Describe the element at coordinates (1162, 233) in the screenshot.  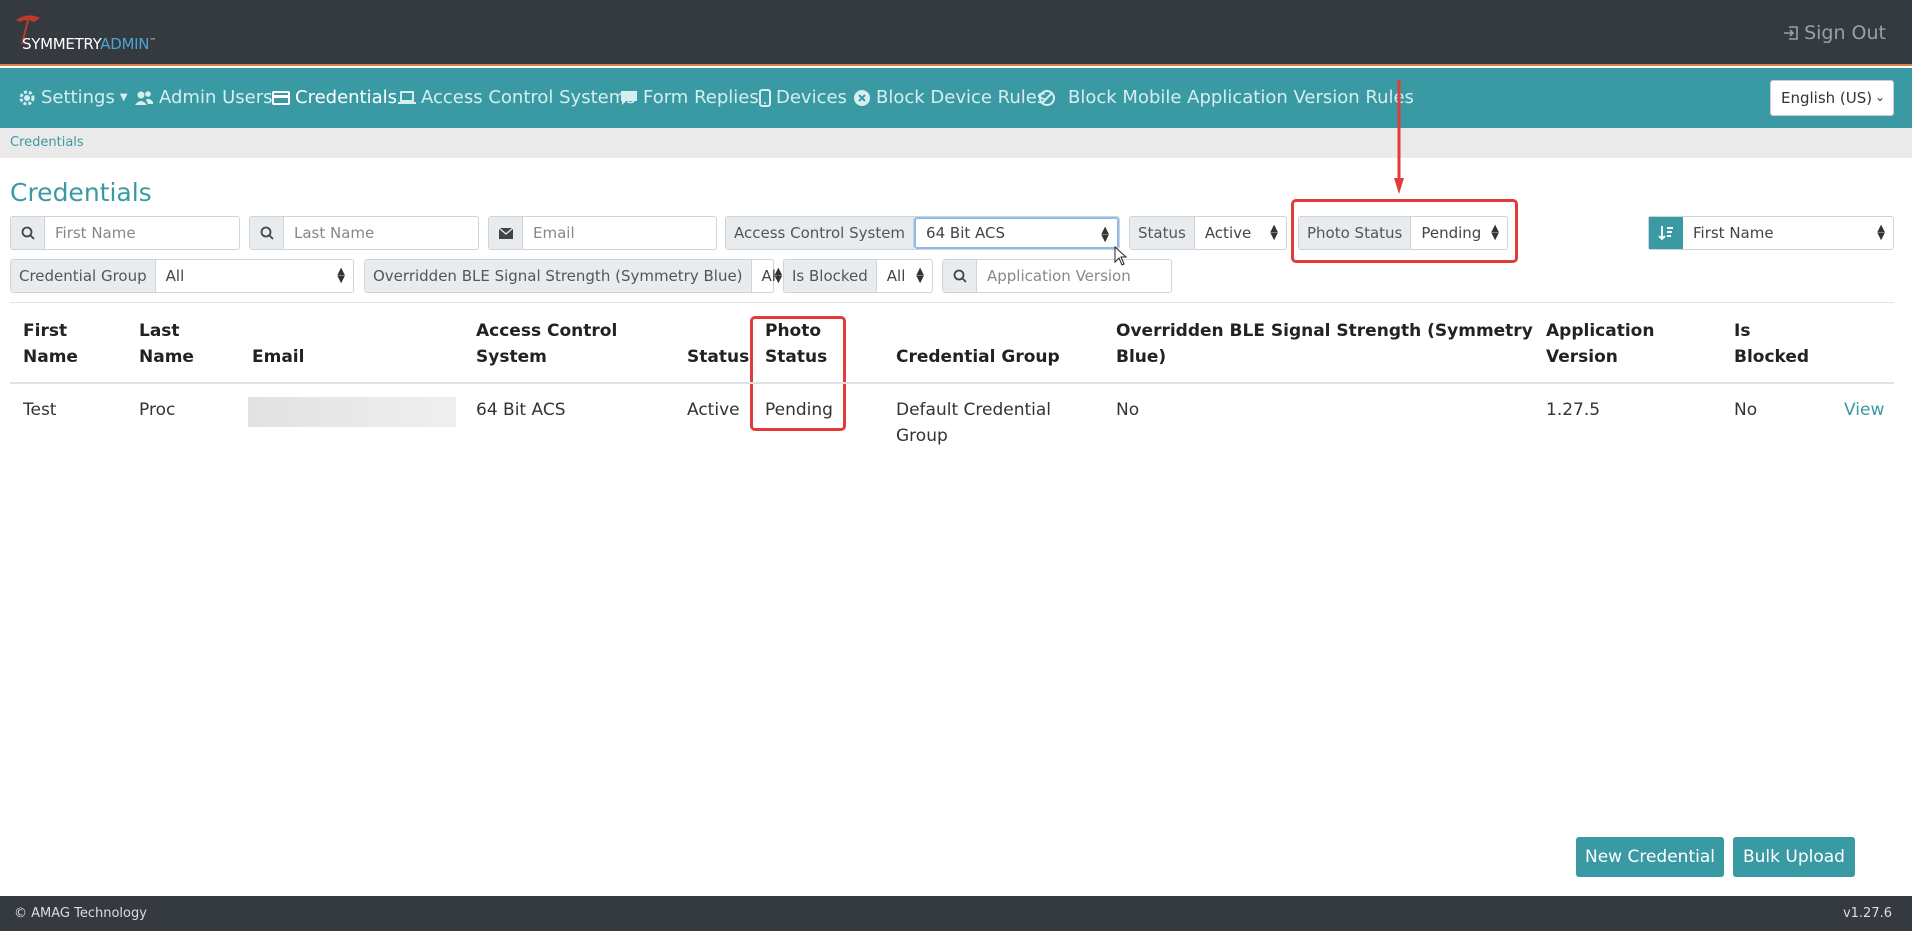
I see `status-filter-label: Status` at that location.